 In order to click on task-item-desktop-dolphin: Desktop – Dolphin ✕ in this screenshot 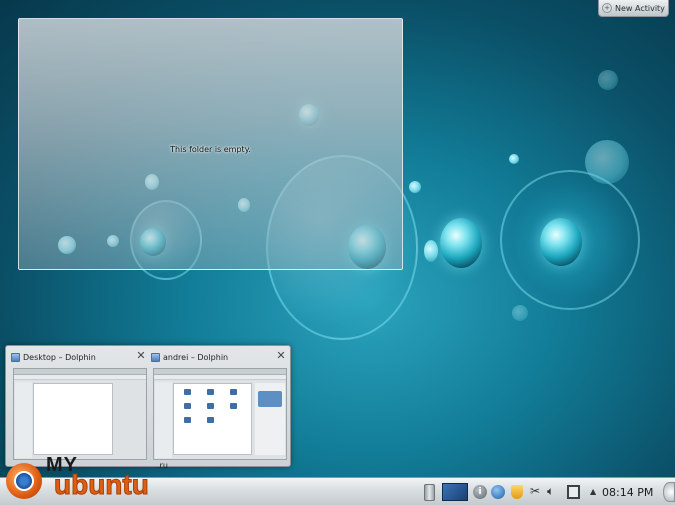, I will do `click(79, 406)`.